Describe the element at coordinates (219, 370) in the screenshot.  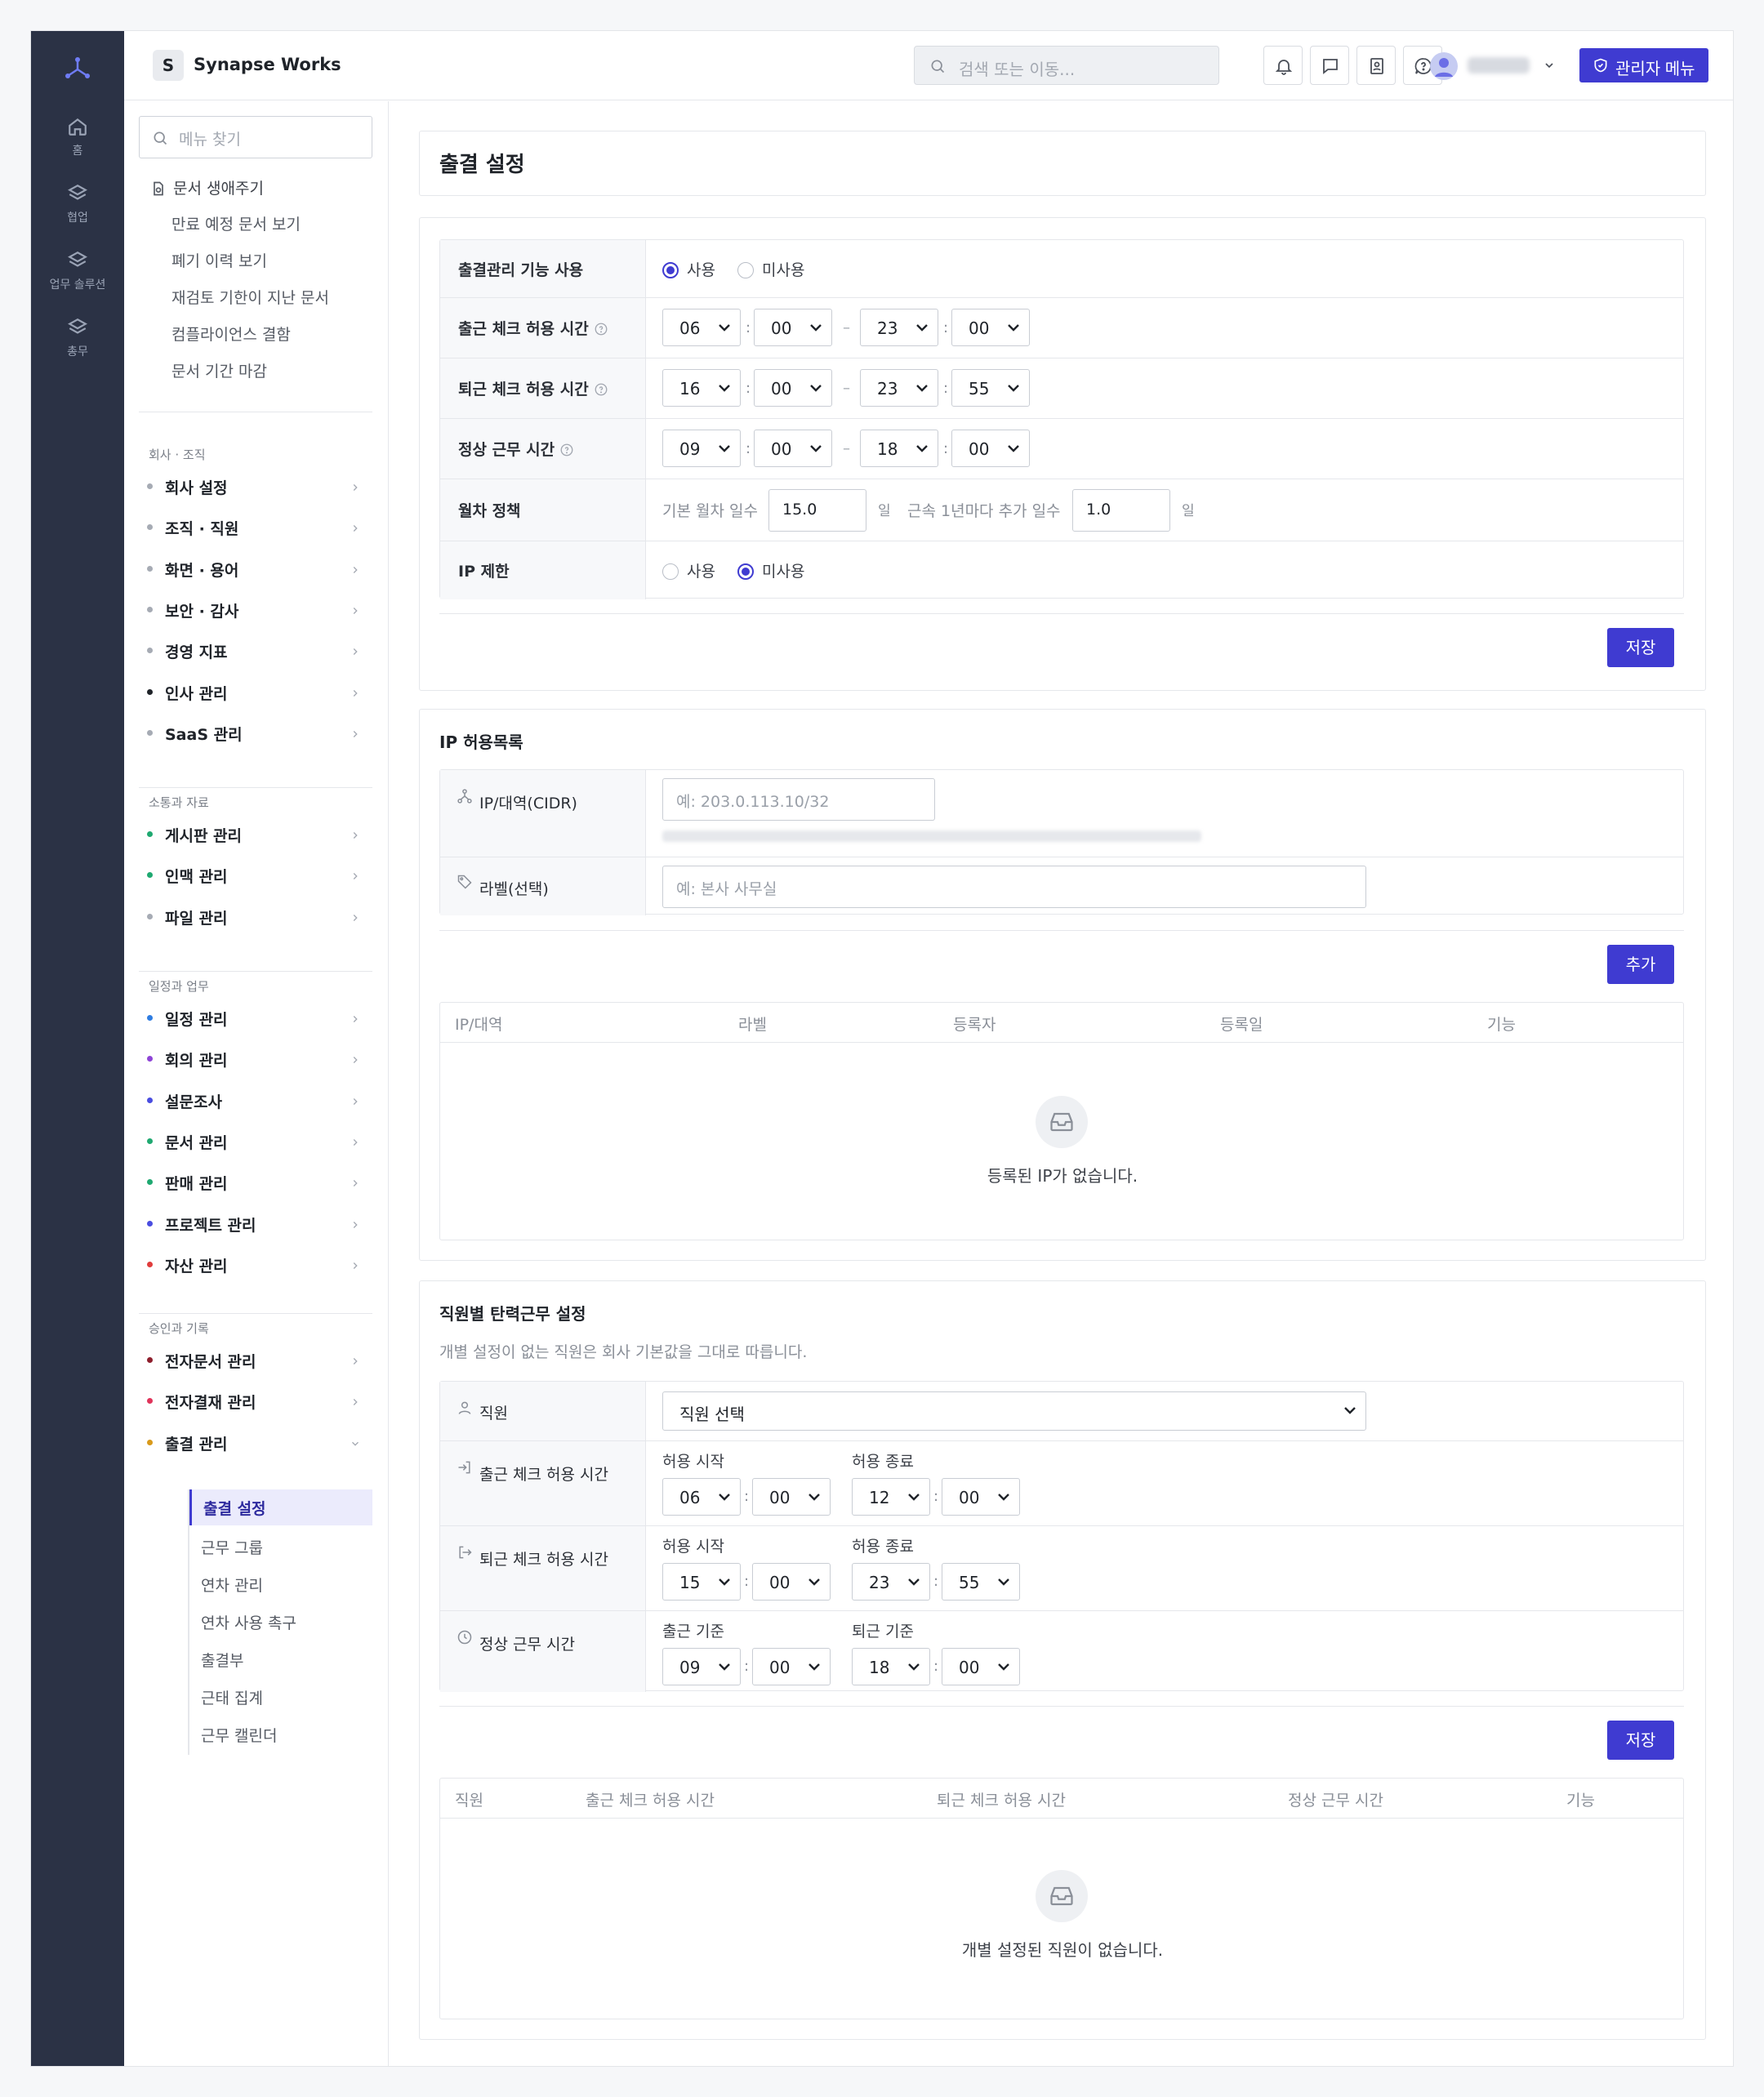
I see `sidebar-subitem: 문서 기간 마감` at that location.